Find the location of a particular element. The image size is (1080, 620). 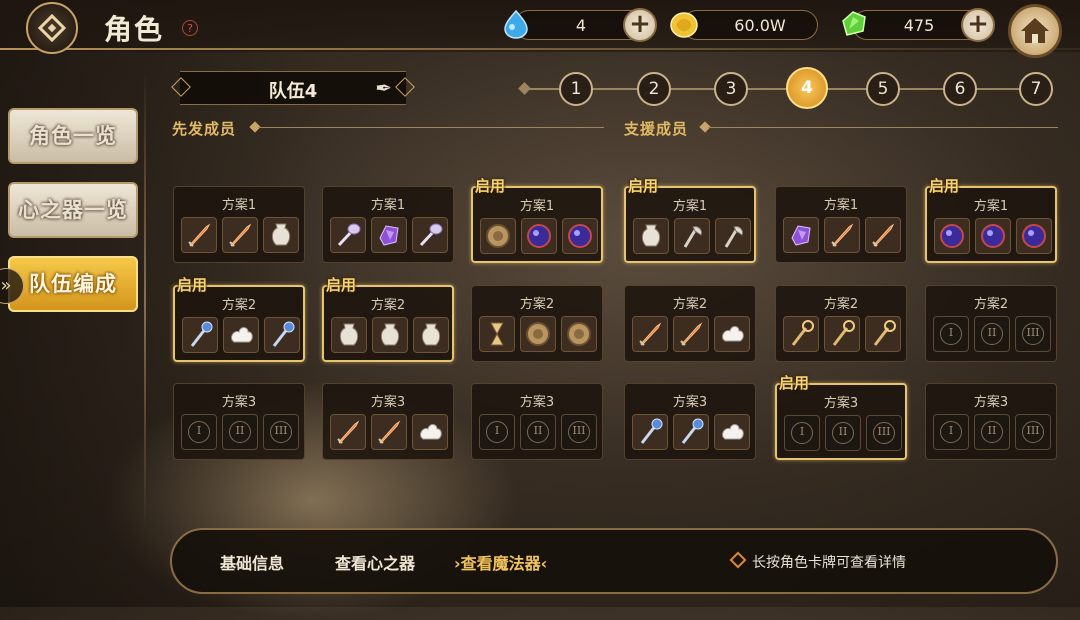

sword-icon is located at coordinates (240, 235).